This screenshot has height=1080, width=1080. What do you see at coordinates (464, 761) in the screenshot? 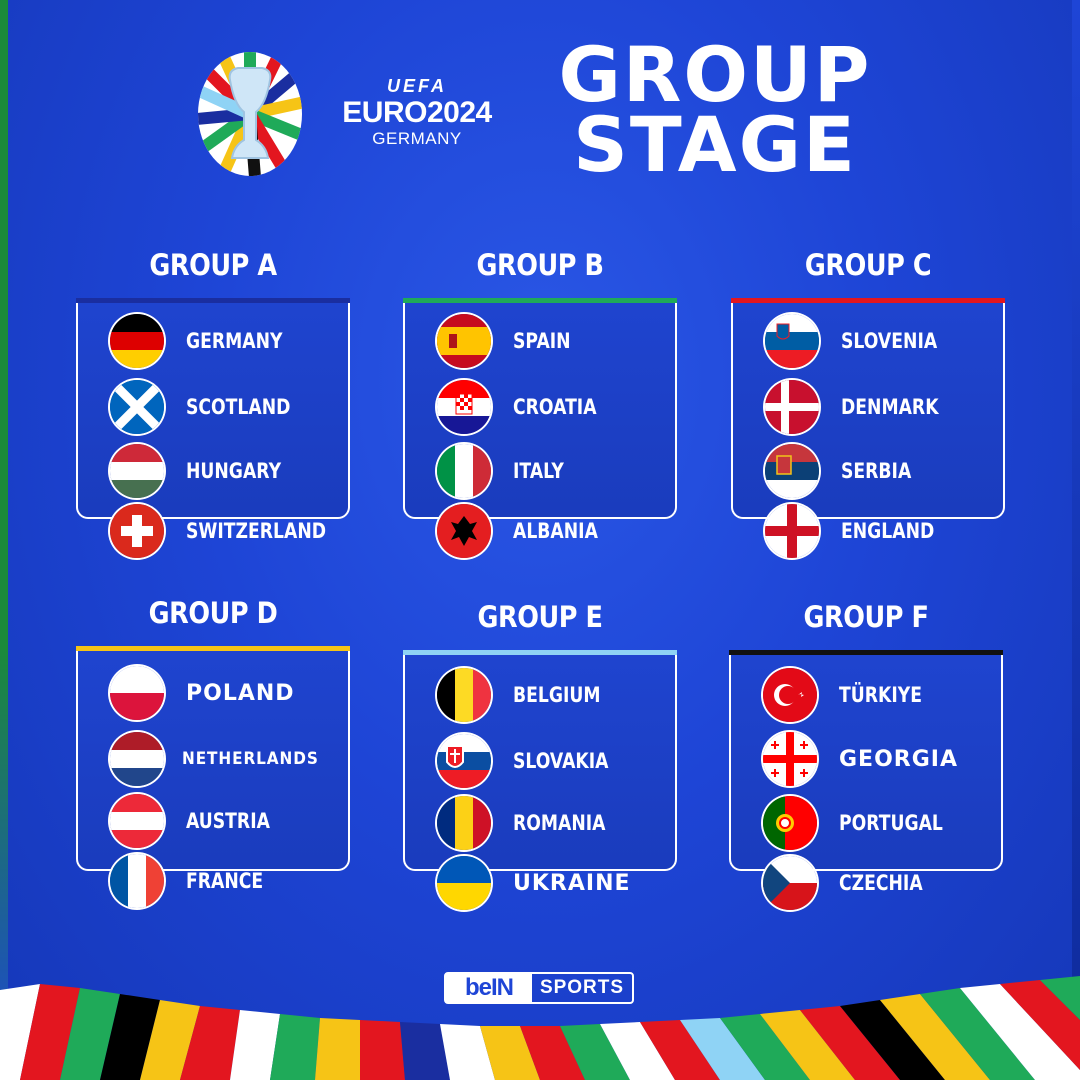
I see `slovakia-flag-icon` at bounding box center [464, 761].